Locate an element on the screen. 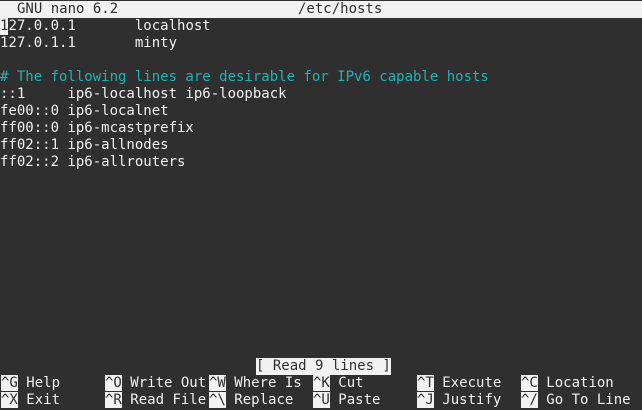 Image resolution: width=642 pixels, height=410 pixels. shortcut-go-to-line: ^/ Go To Line is located at coordinates (576, 400).